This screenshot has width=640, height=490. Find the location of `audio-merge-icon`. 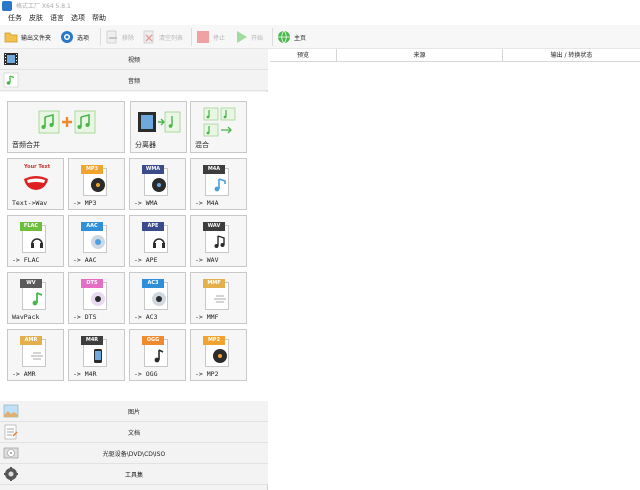

audio-merge-icon is located at coordinates (67, 122).